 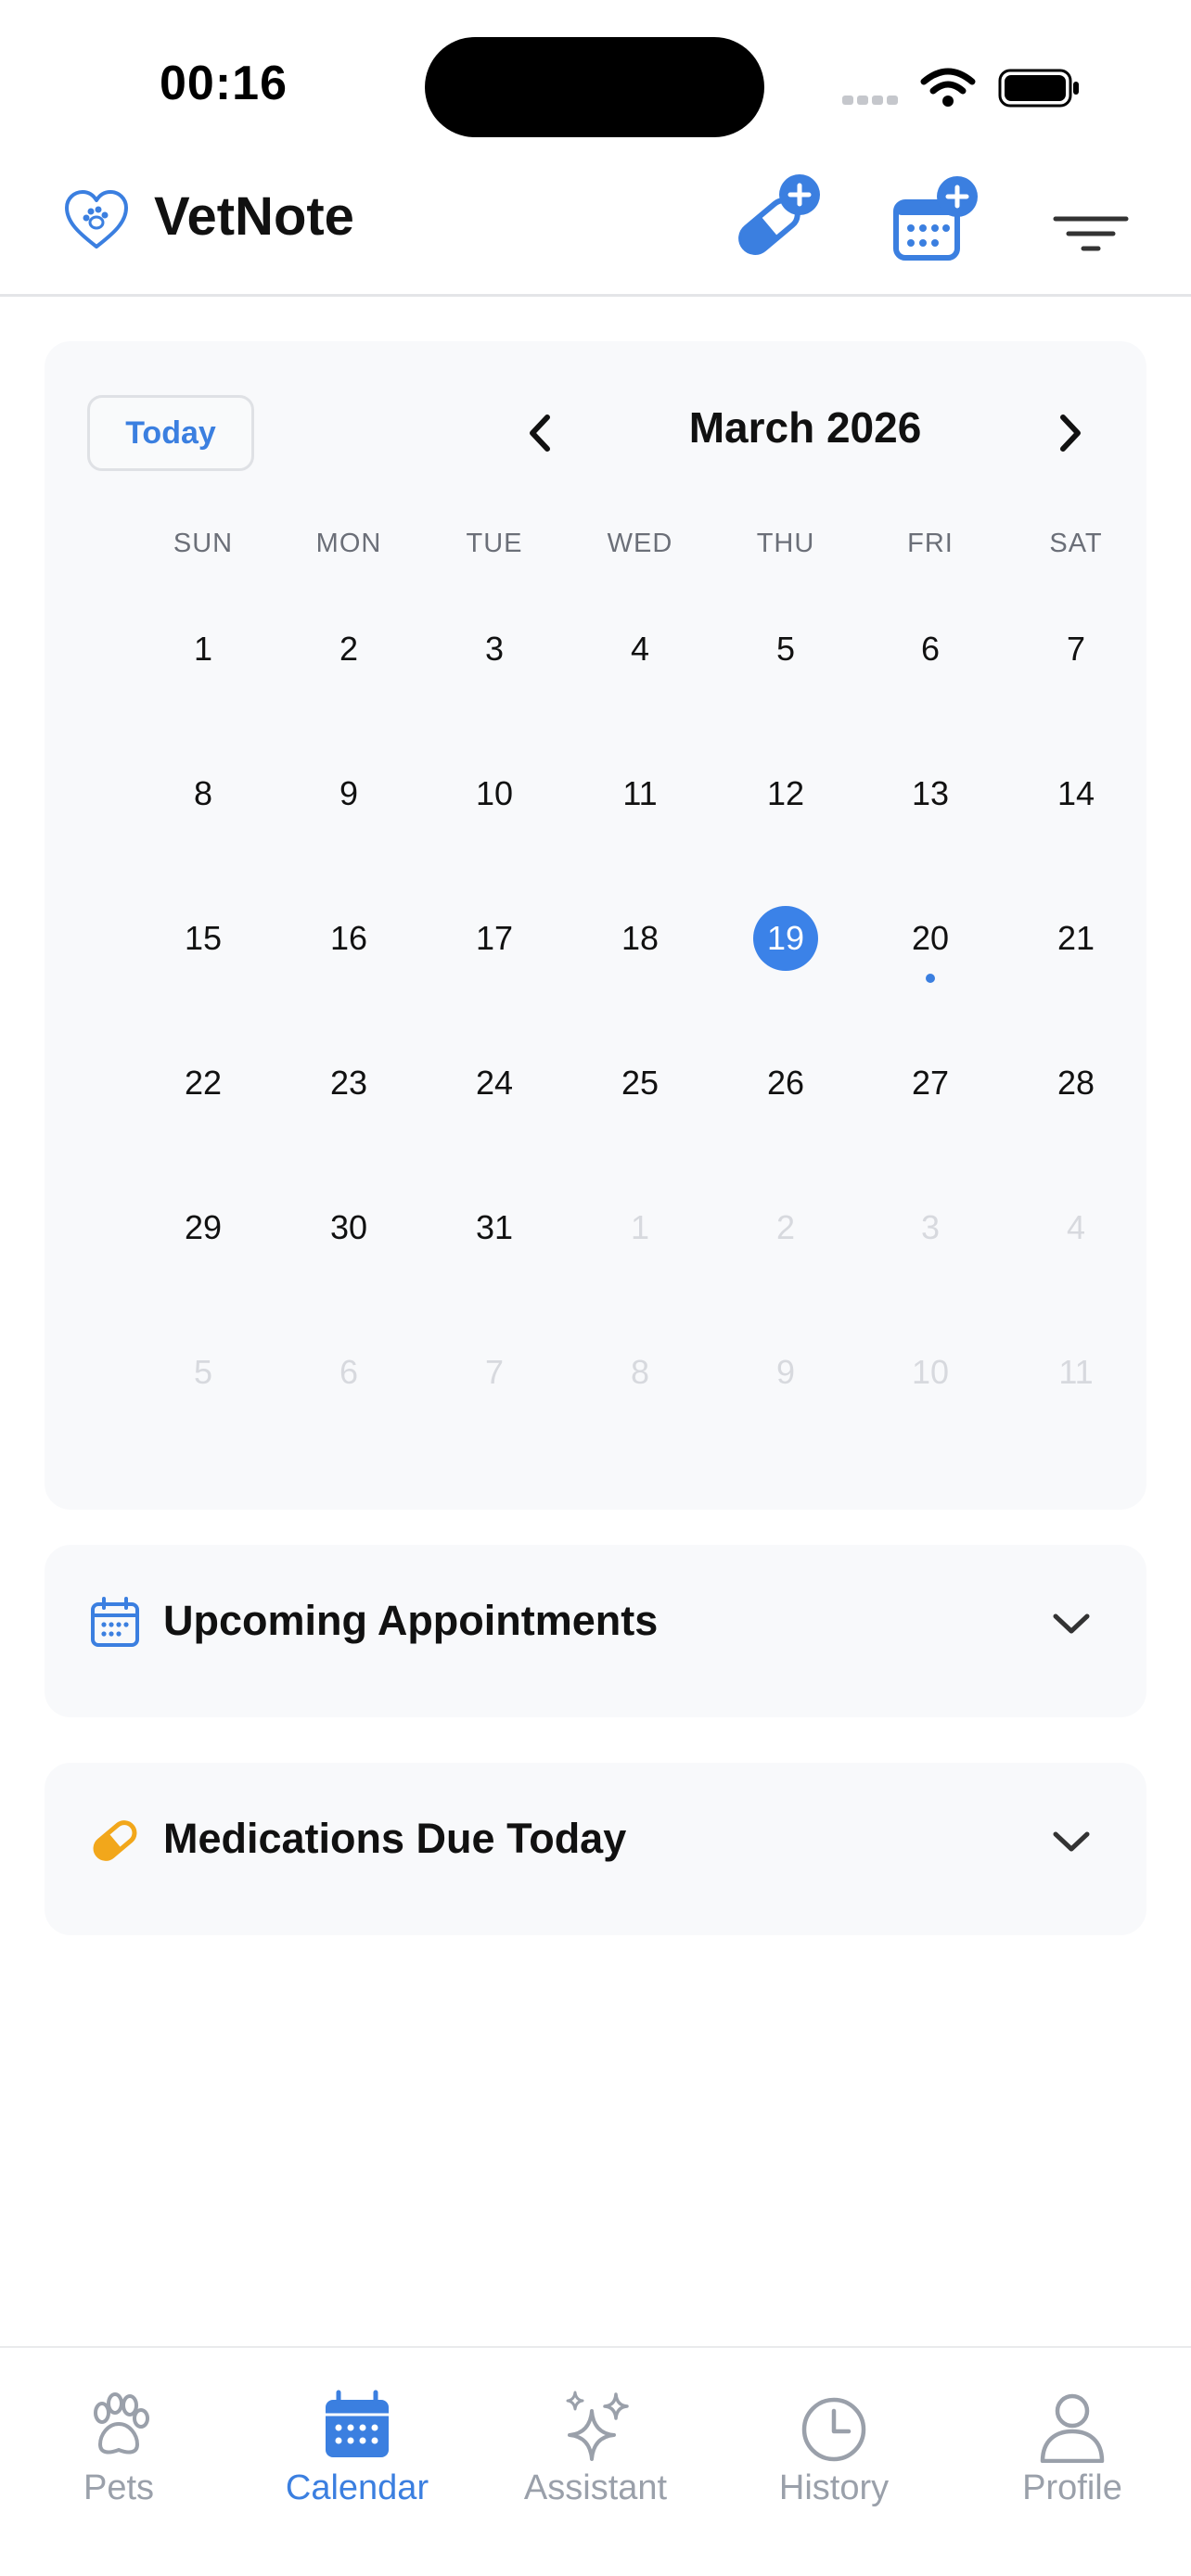 I want to click on tab-profile: Profile, so click(x=1073, y=2440).